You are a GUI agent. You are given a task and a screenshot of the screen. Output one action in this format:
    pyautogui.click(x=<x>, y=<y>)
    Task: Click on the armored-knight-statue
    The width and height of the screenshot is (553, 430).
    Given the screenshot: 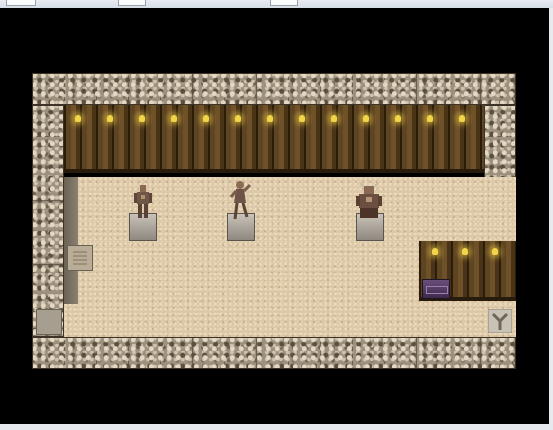 What is the action you would take?
    pyautogui.click(x=143, y=205)
    